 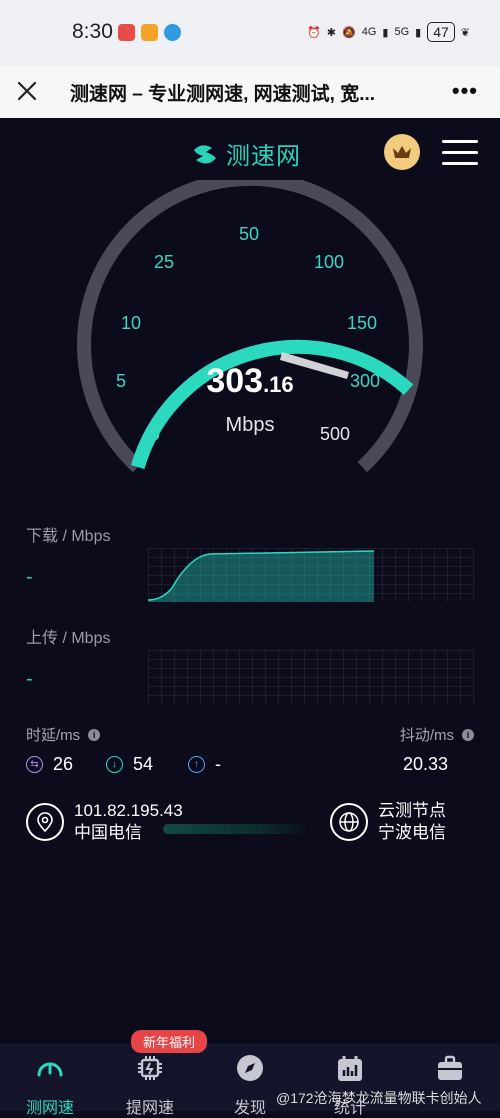 What do you see at coordinates (331, 32) in the screenshot?
I see `bluetooth-icon: ✱` at bounding box center [331, 32].